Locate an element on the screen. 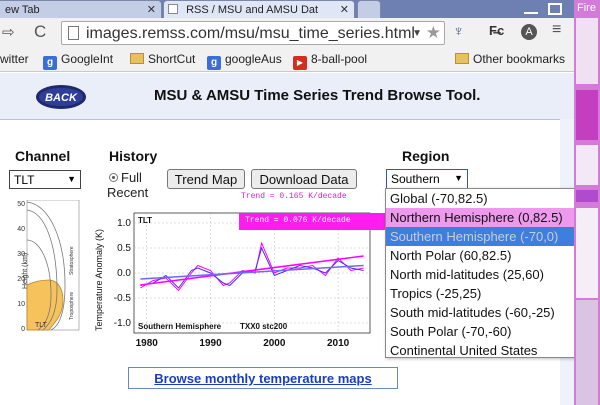 The height and width of the screenshot is (405, 600). region-option: North mid-latitudes (25,60) is located at coordinates (486, 274).